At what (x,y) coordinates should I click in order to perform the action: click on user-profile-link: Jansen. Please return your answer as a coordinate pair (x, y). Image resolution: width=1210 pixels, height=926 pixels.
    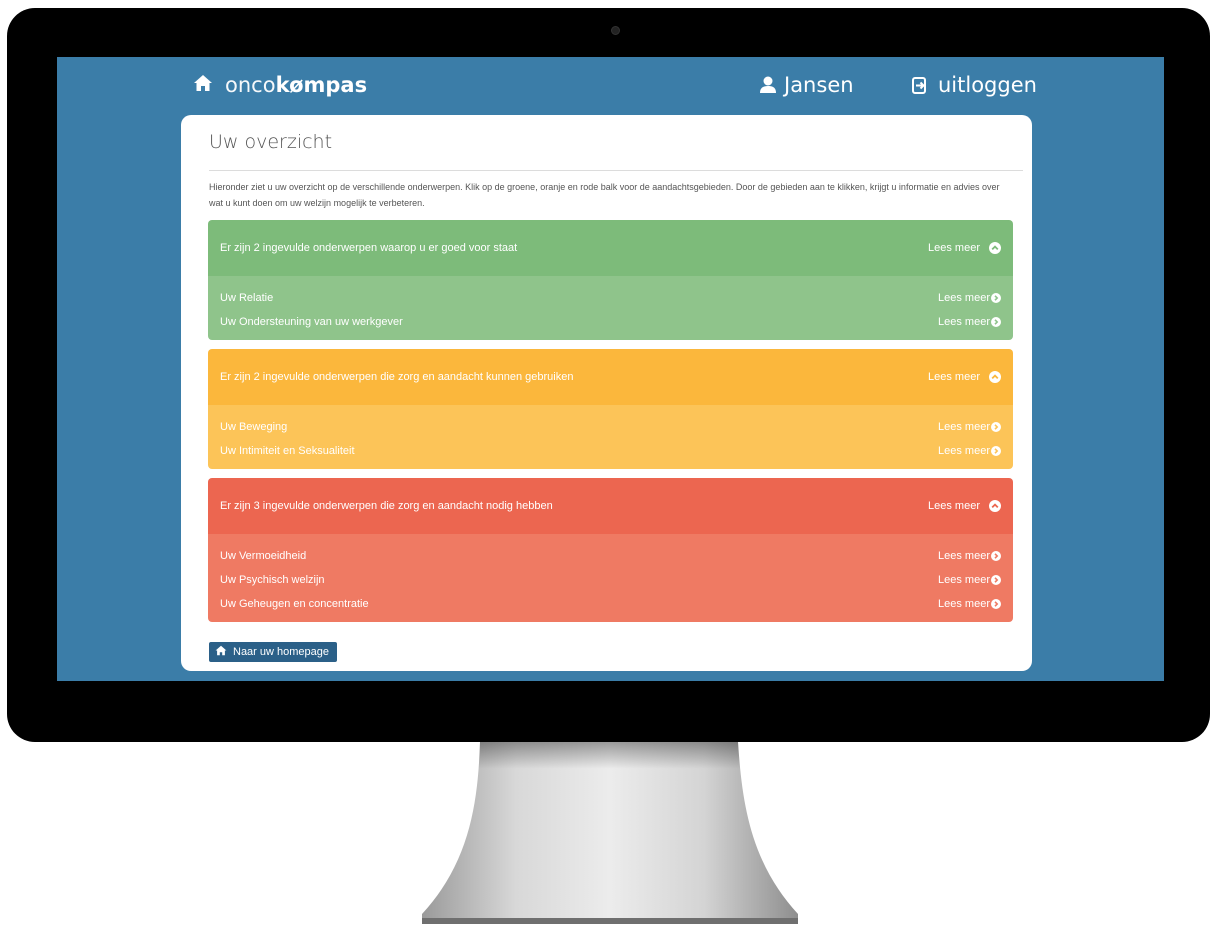
    Looking at the image, I should click on (807, 85).